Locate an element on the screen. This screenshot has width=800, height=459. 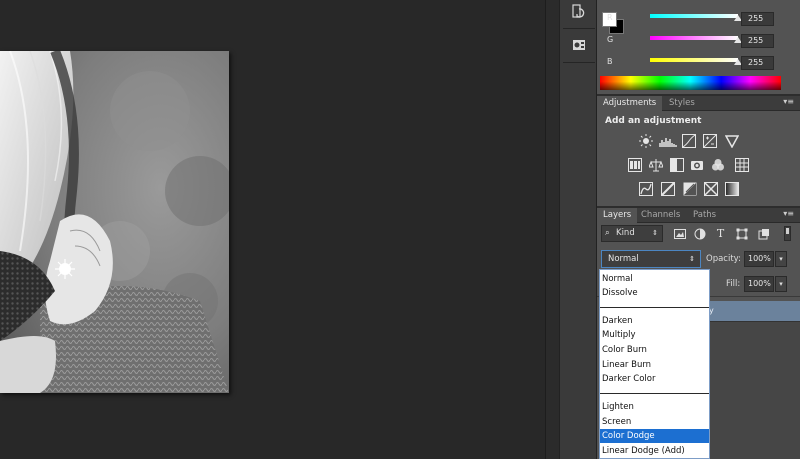
blend-mode-value: Normal is located at coordinates (623, 259).